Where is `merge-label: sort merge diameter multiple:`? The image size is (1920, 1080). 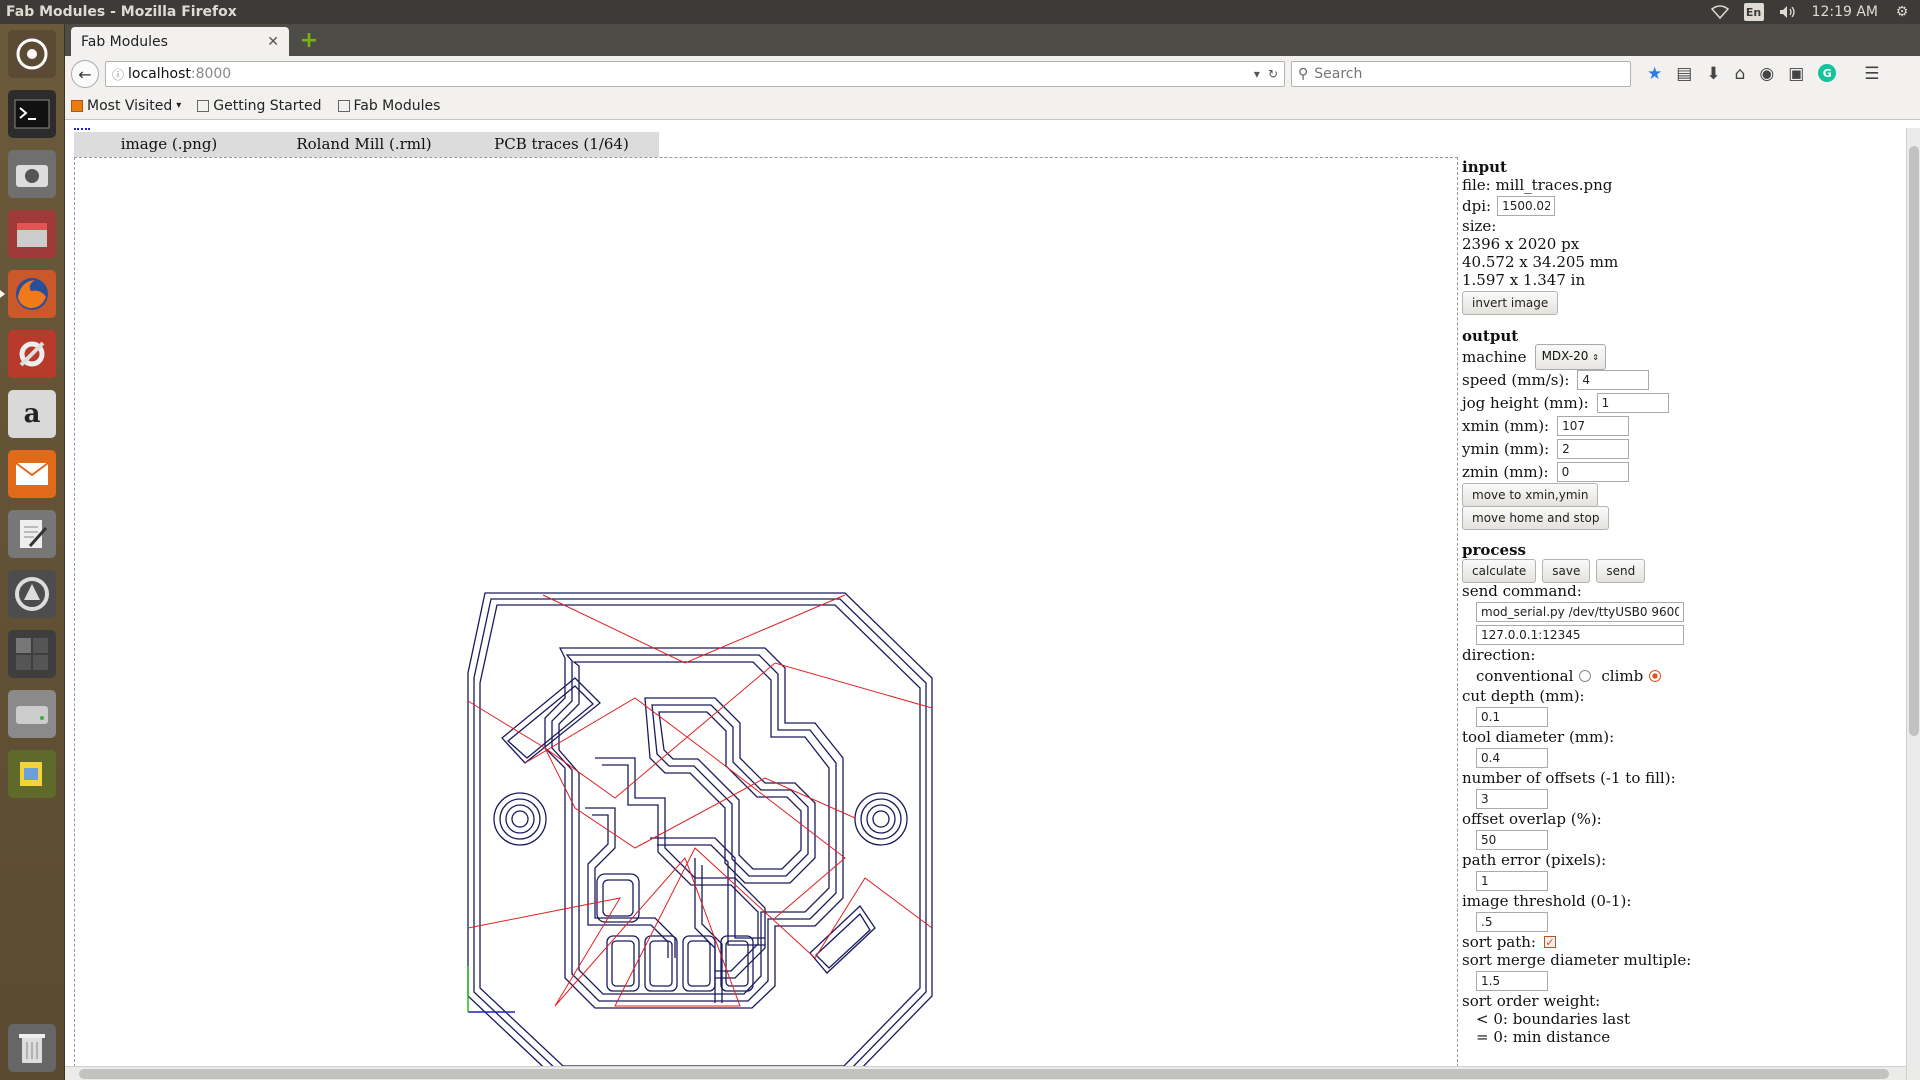 merge-label: sort merge diameter multiple: is located at coordinates (1577, 960).